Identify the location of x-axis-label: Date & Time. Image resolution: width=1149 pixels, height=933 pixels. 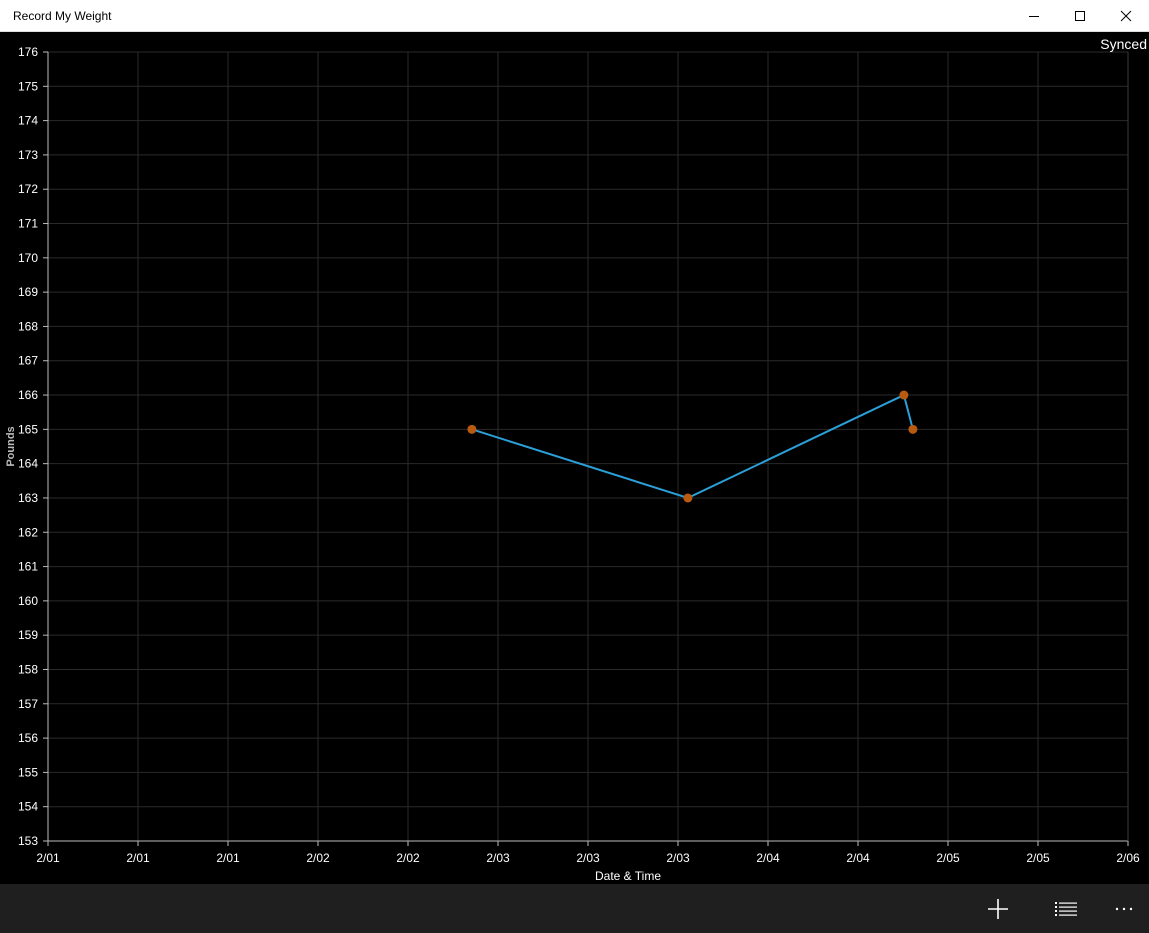
(628, 876).